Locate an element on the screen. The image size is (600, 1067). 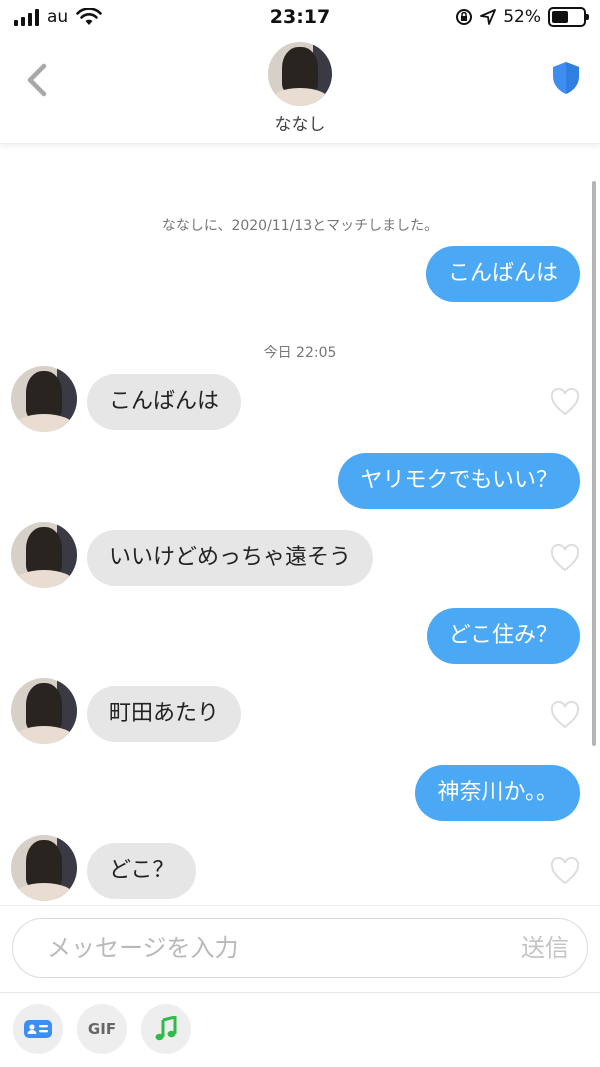
timestamp: 今日 22:05 is located at coordinates (300, 353).